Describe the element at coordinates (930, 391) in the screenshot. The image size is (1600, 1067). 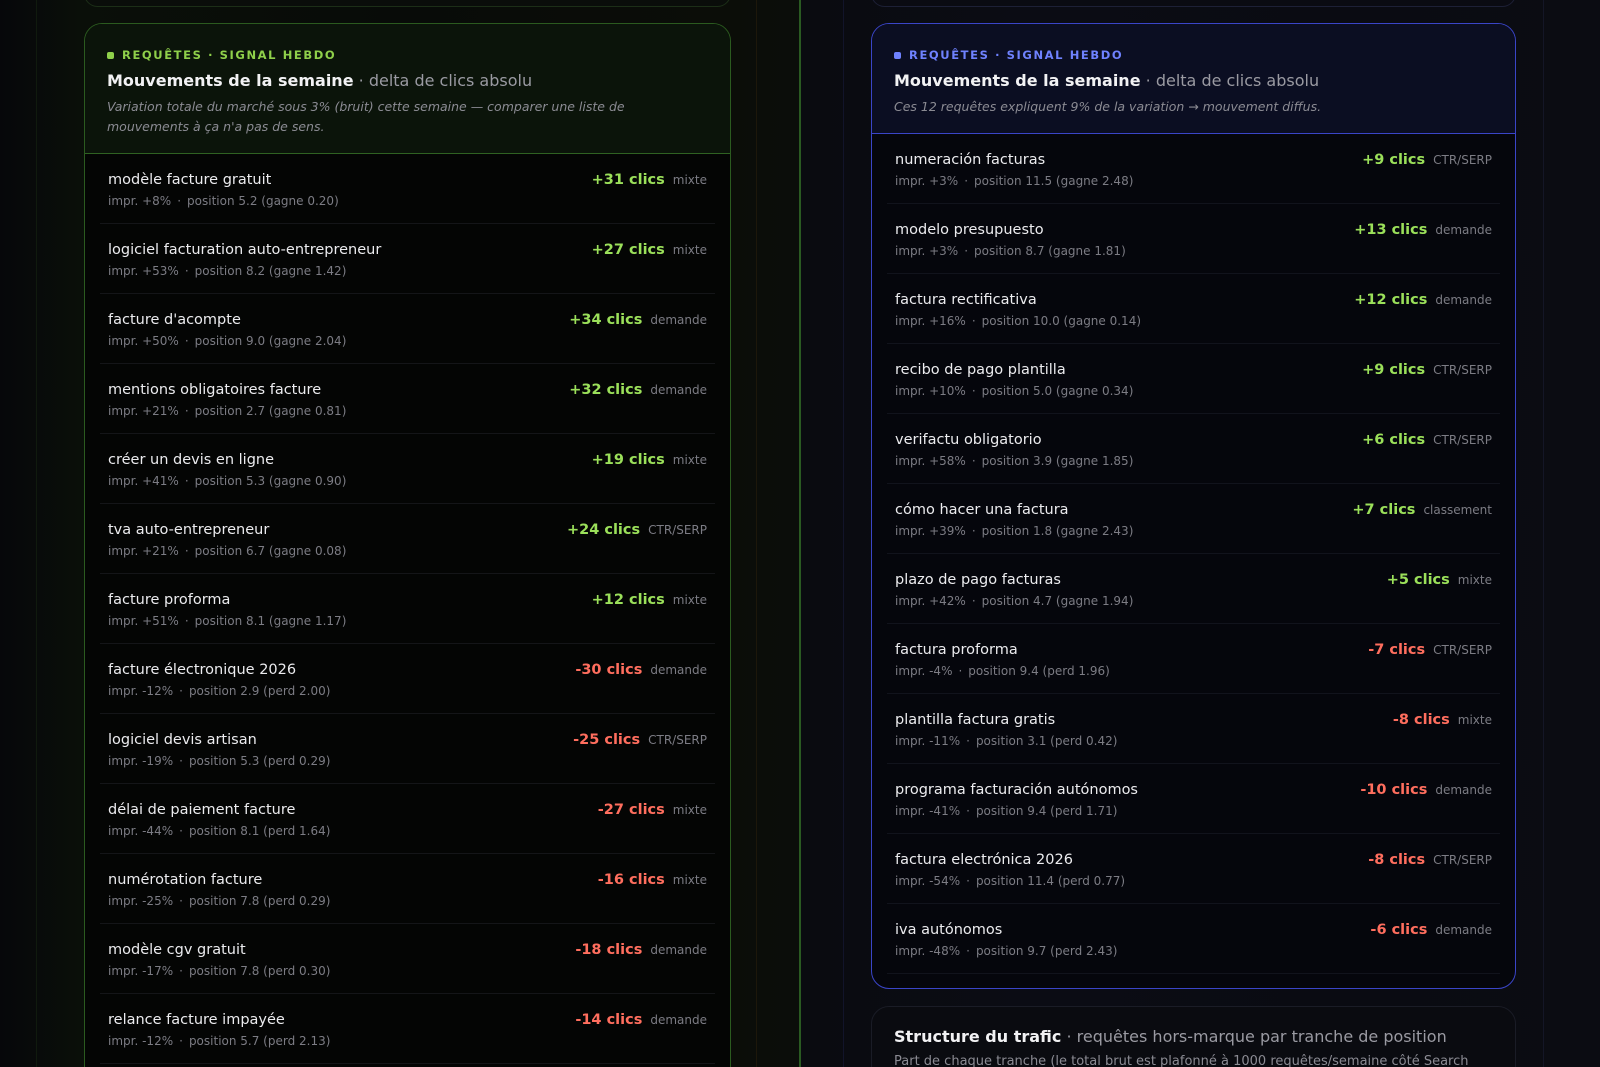
I see `impressions-change: impr. +10%` at that location.